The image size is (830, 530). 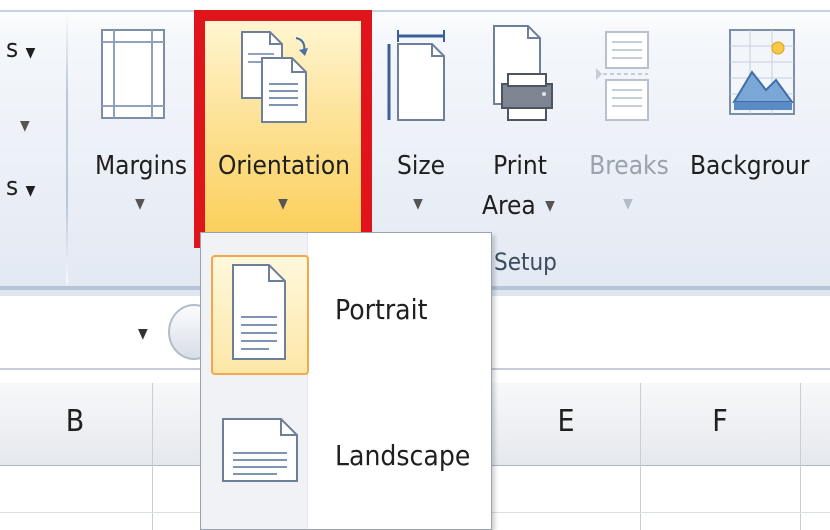 I want to click on margins-icon, so click(x=133, y=76).